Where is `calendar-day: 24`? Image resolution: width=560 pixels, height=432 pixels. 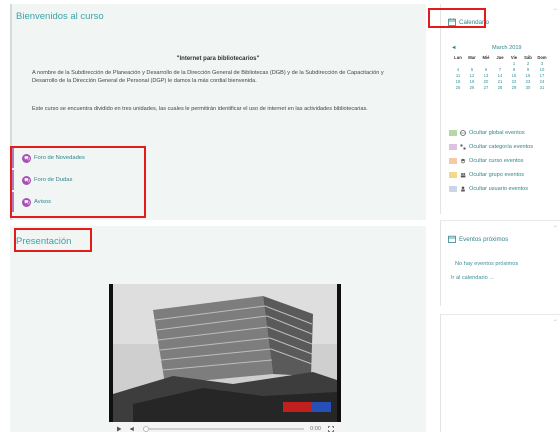
calendar-day: 24 is located at coordinates (542, 81).